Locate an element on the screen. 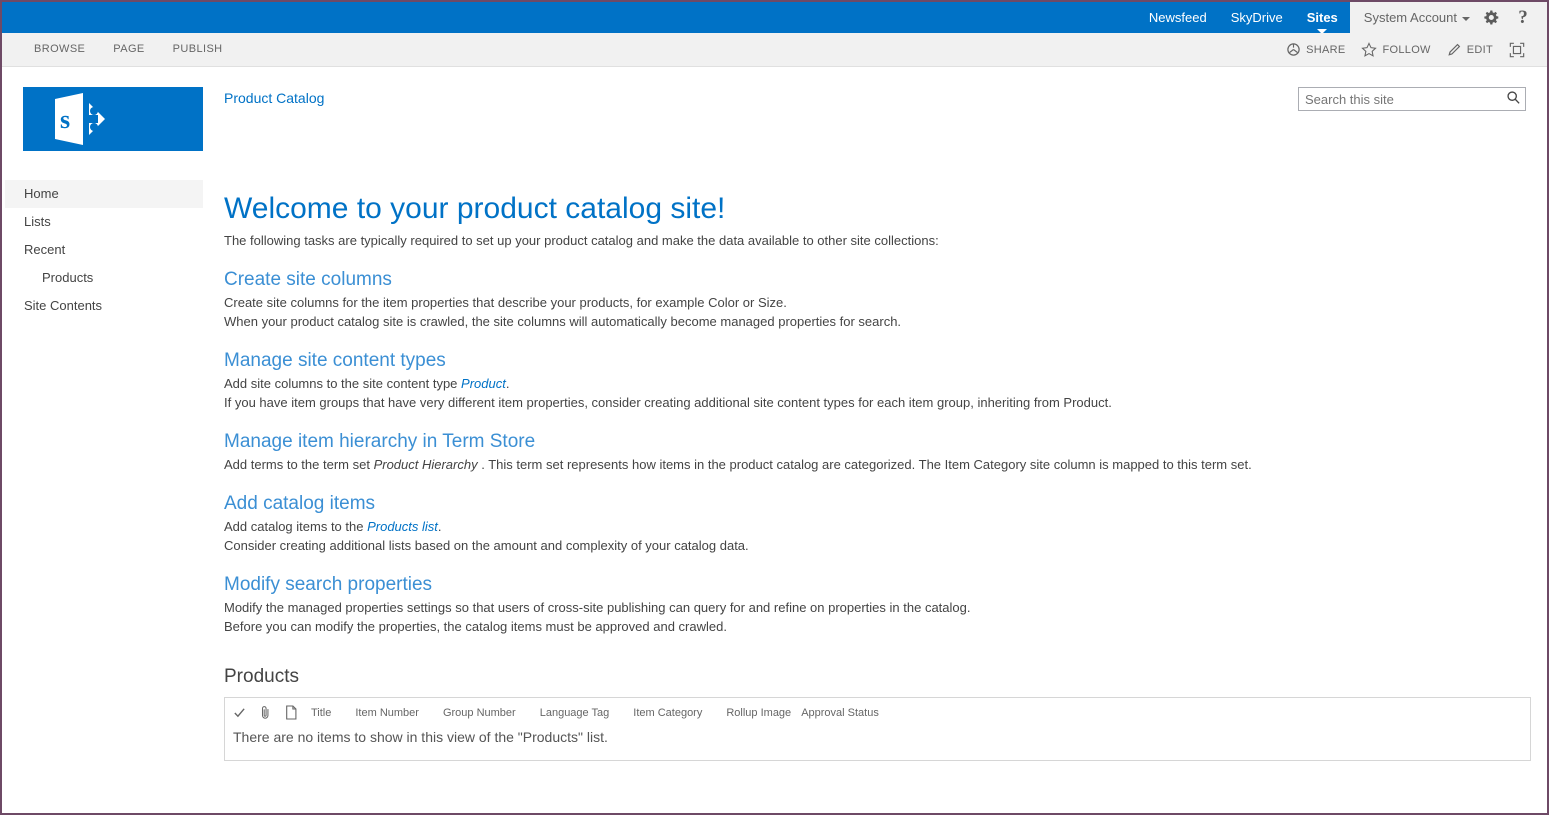 The height and width of the screenshot is (815, 1549). webpart-title: Products is located at coordinates (261, 676).